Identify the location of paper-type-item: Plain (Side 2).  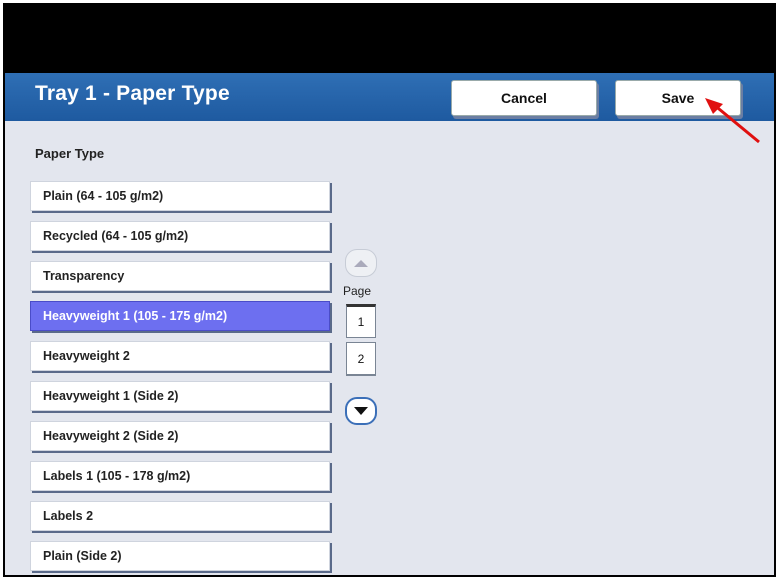
(180, 556).